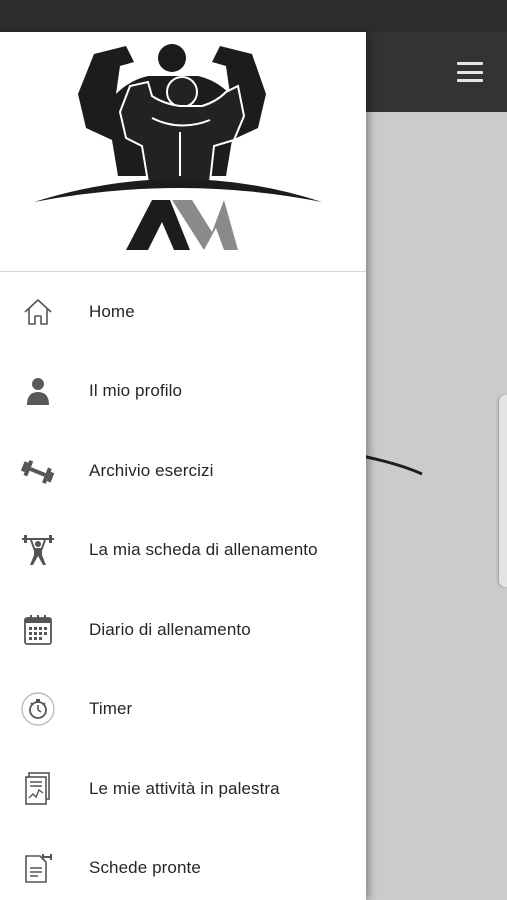  Describe the element at coordinates (38, 868) in the screenshot. I see `workout-sheet-icon` at that location.